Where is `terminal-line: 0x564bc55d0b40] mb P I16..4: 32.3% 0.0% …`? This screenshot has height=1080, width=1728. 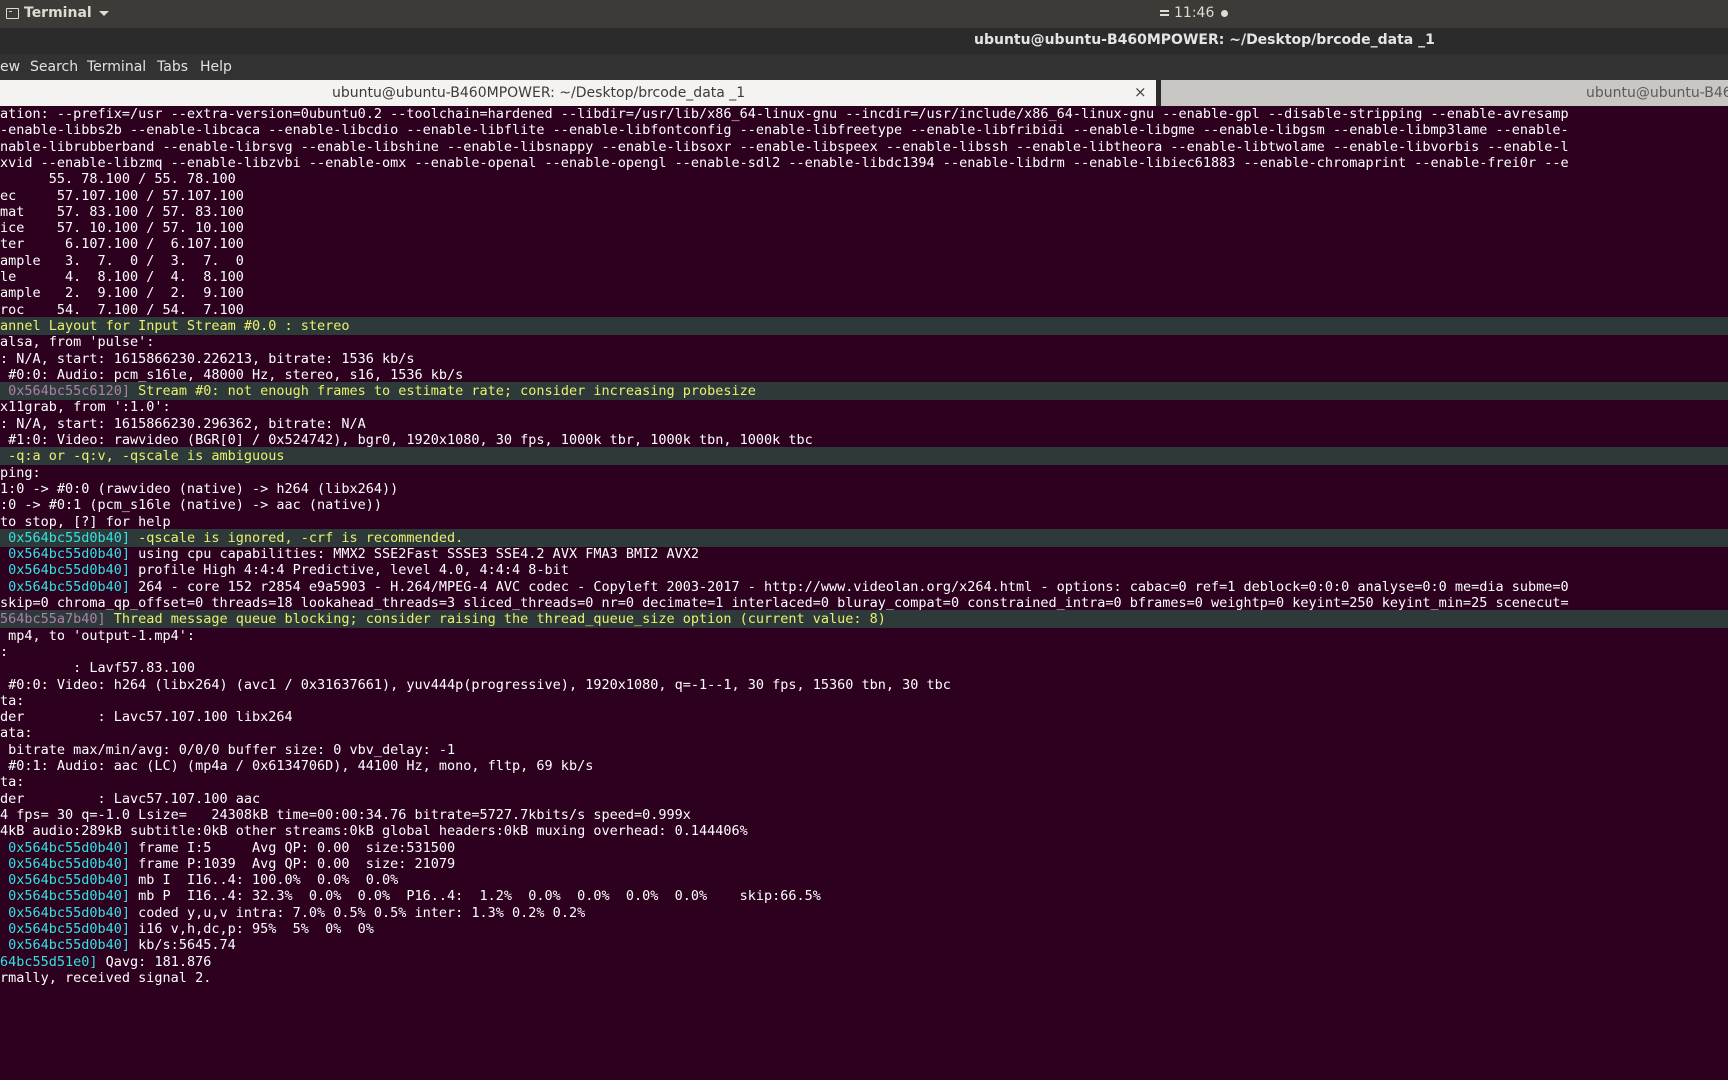
terminal-line: 0x564bc55d0b40] mb P I16..4: 32.3% 0.0% … is located at coordinates (864, 896).